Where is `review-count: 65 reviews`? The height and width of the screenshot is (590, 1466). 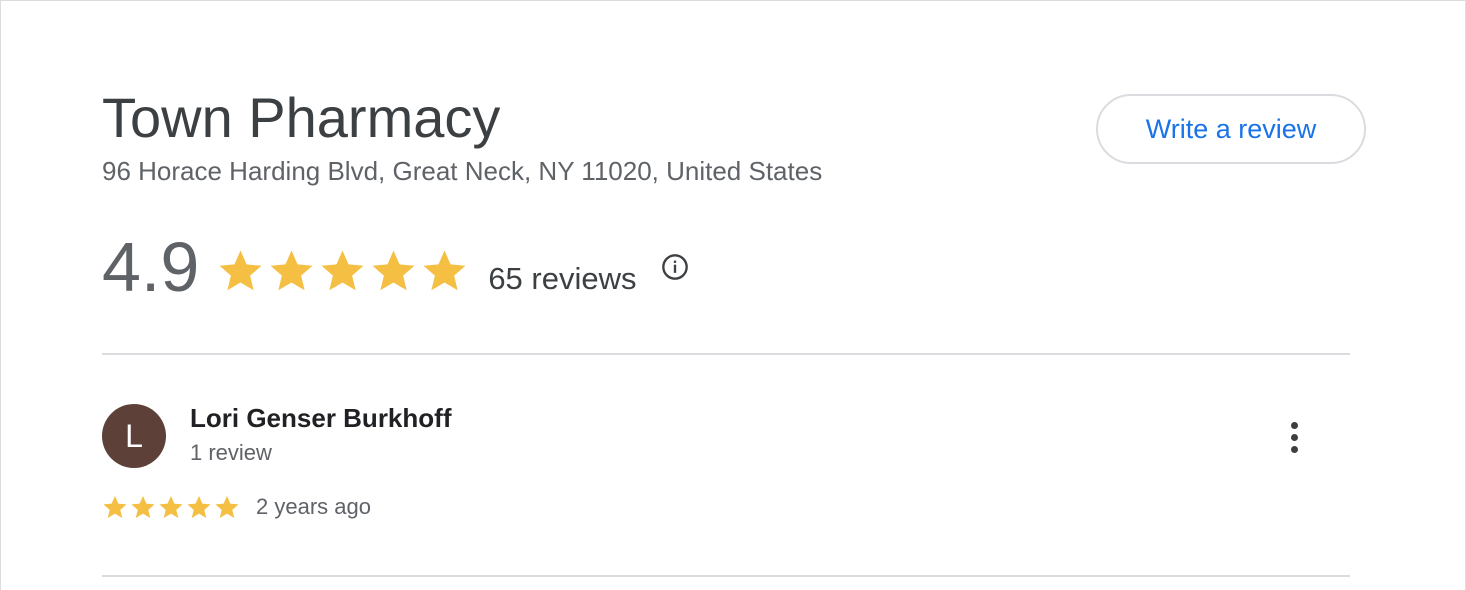 review-count: 65 reviews is located at coordinates (562, 278).